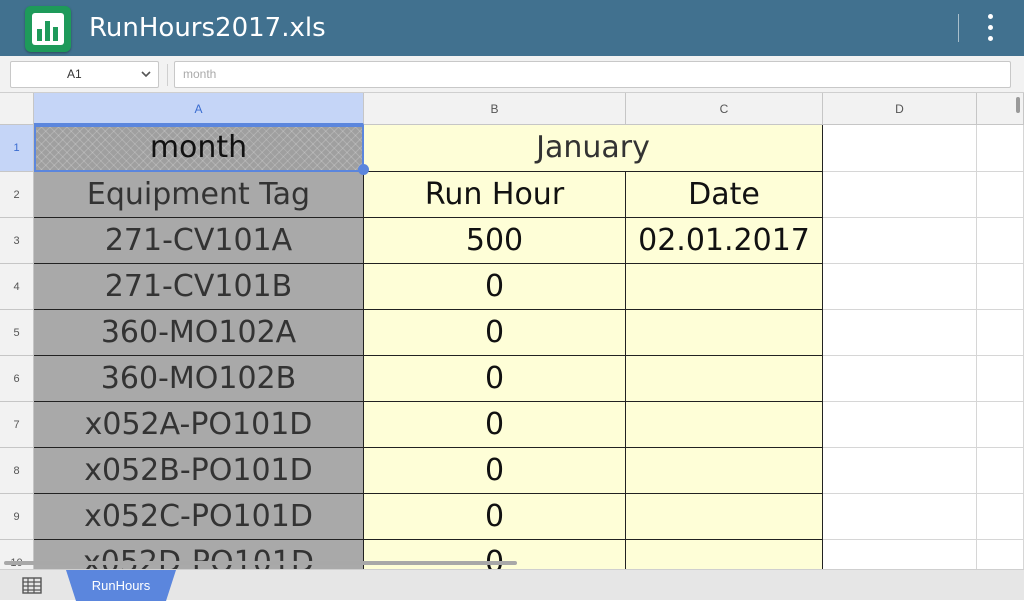  What do you see at coordinates (17, 148) in the screenshot?
I see `row-header-1: 1` at bounding box center [17, 148].